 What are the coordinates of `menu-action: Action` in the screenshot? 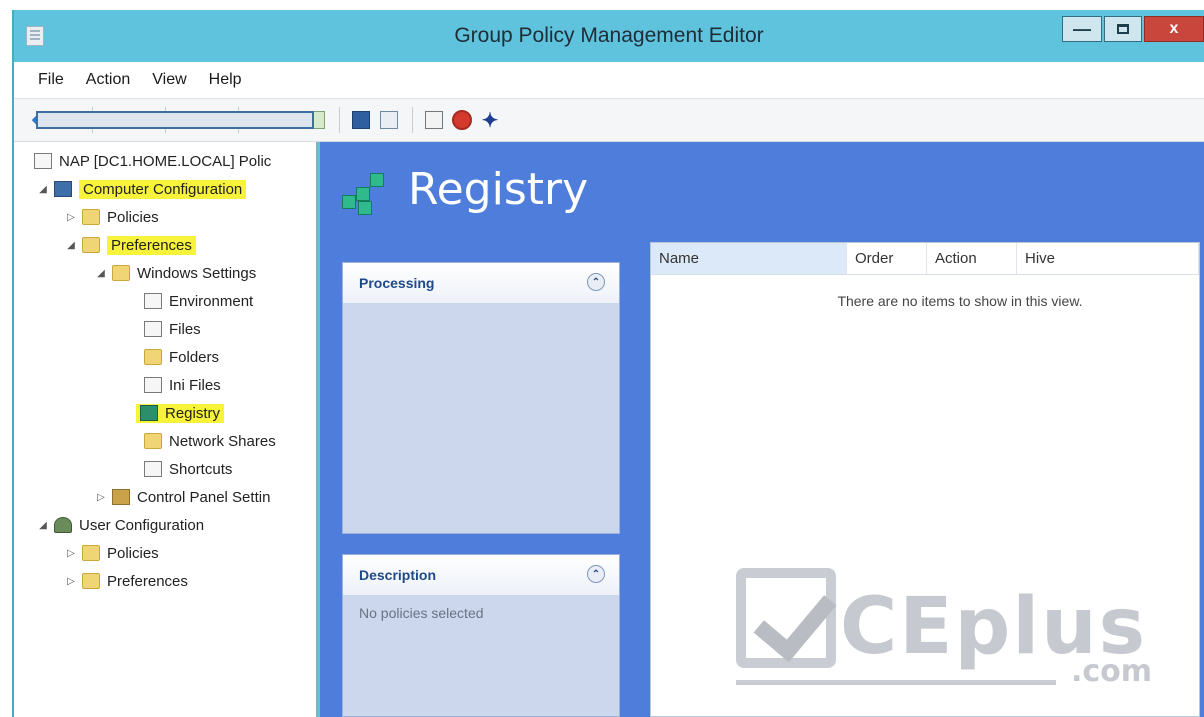 It's located at (108, 80).